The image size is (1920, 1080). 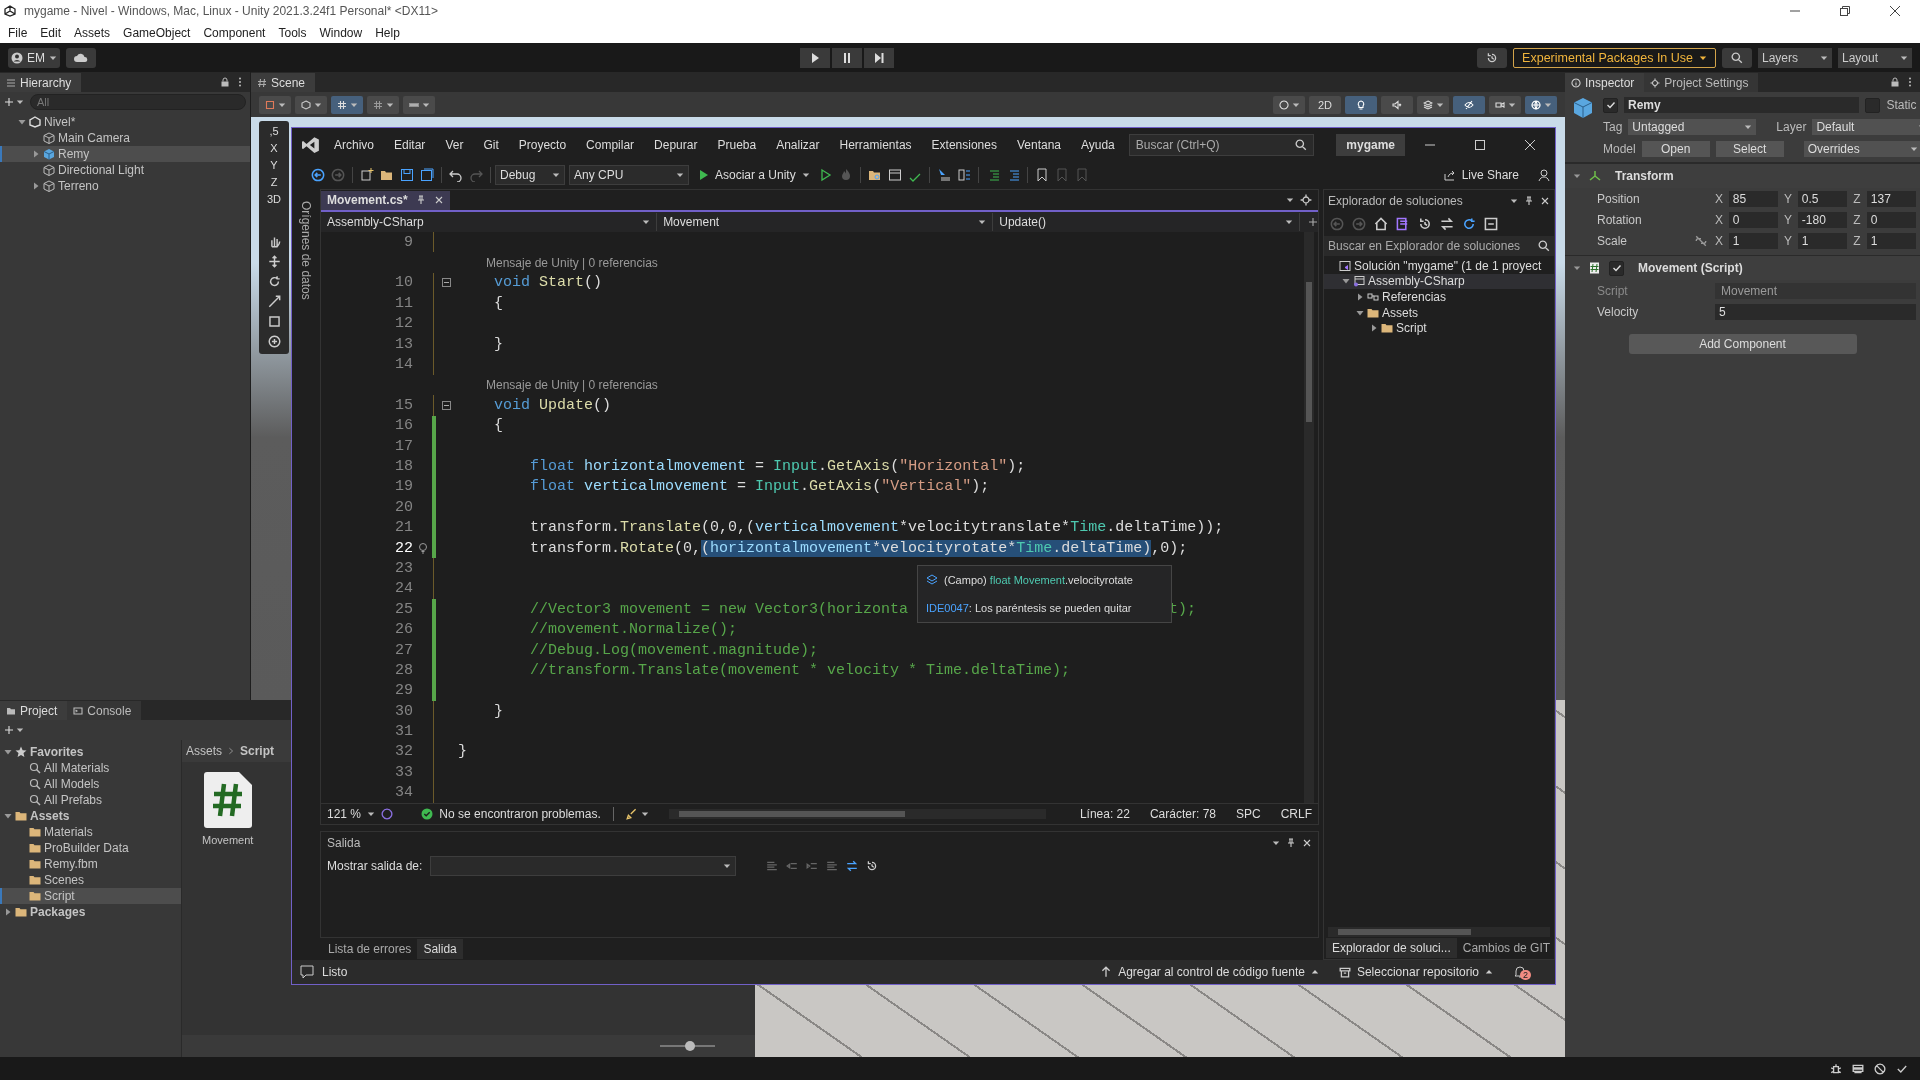 I want to click on tree-item: Referencias, so click(x=1439, y=297).